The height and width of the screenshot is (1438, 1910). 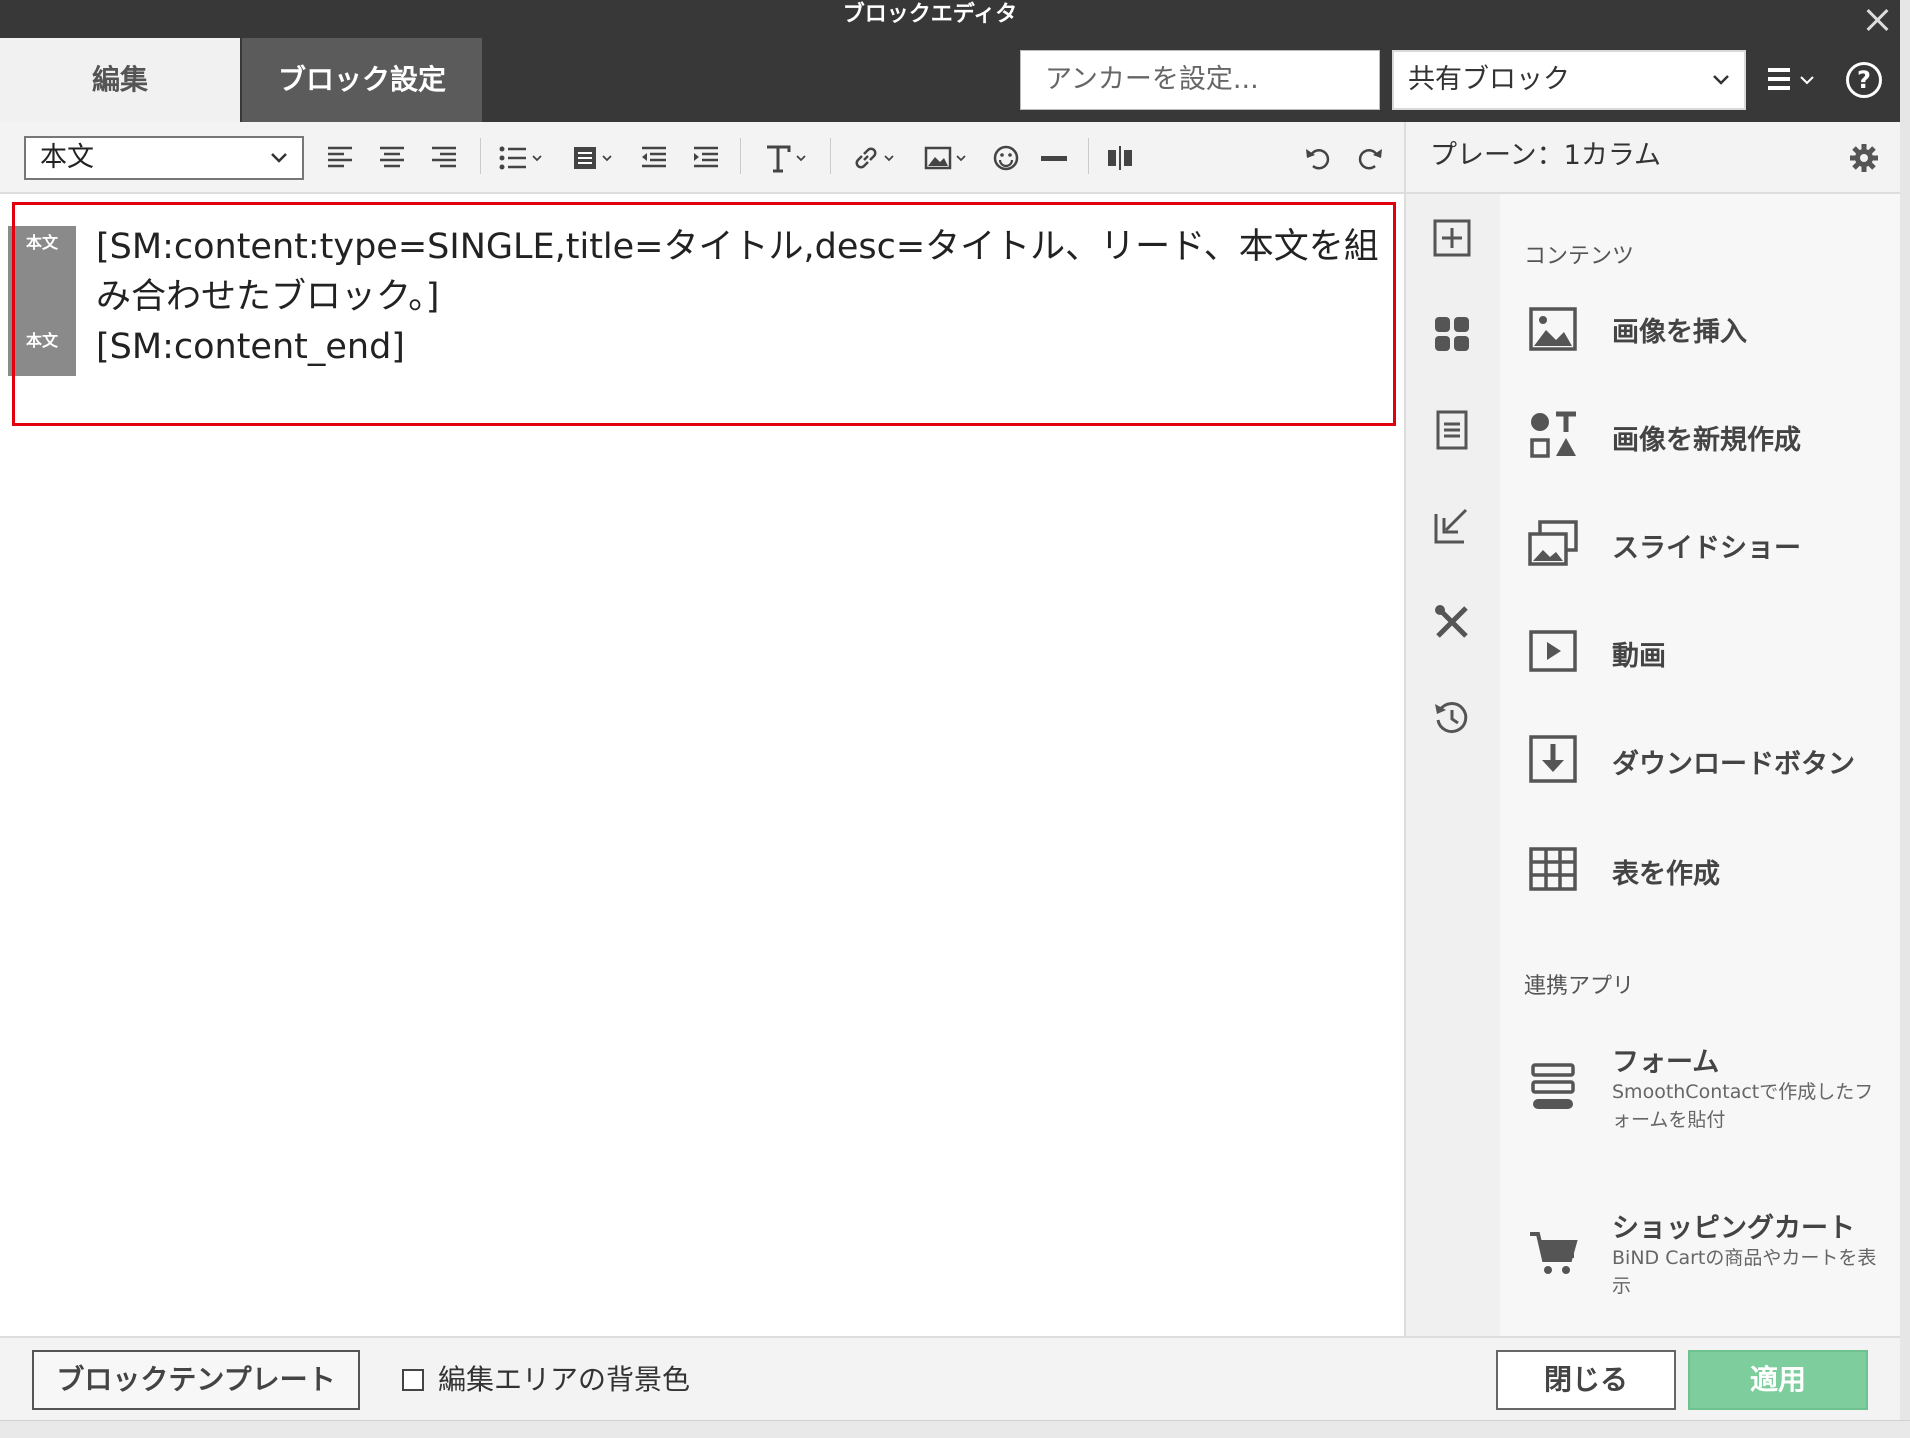 What do you see at coordinates (1743, 1106) in the screenshot?
I see `sidebar-item-form-desc: SmoothContactで作成したフォームを貼付` at bounding box center [1743, 1106].